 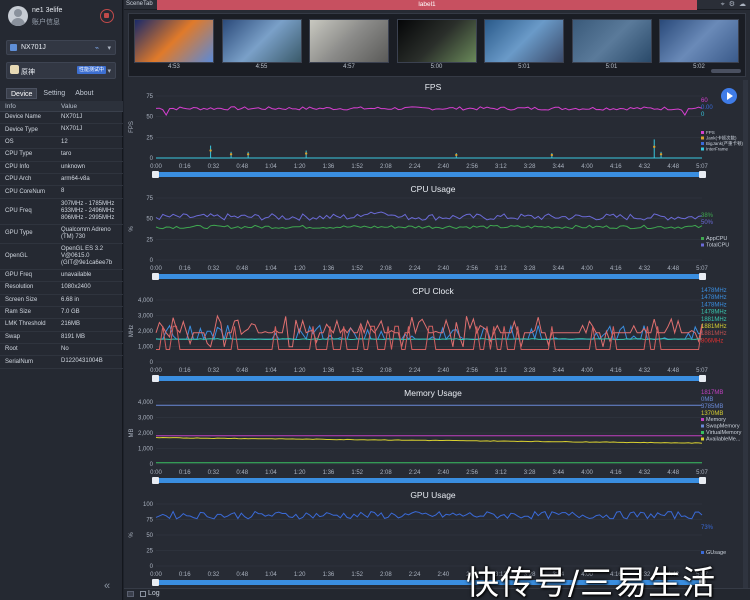 I want to click on app-selector: 原神 性能测试中 ▾, so click(x=61, y=70).